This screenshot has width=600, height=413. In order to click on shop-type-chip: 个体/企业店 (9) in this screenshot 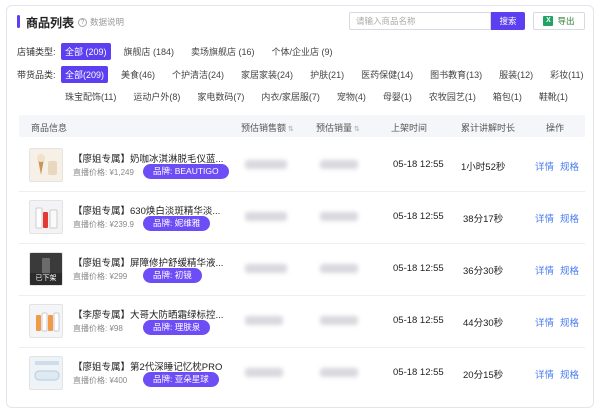, I will do `click(302, 51)`.